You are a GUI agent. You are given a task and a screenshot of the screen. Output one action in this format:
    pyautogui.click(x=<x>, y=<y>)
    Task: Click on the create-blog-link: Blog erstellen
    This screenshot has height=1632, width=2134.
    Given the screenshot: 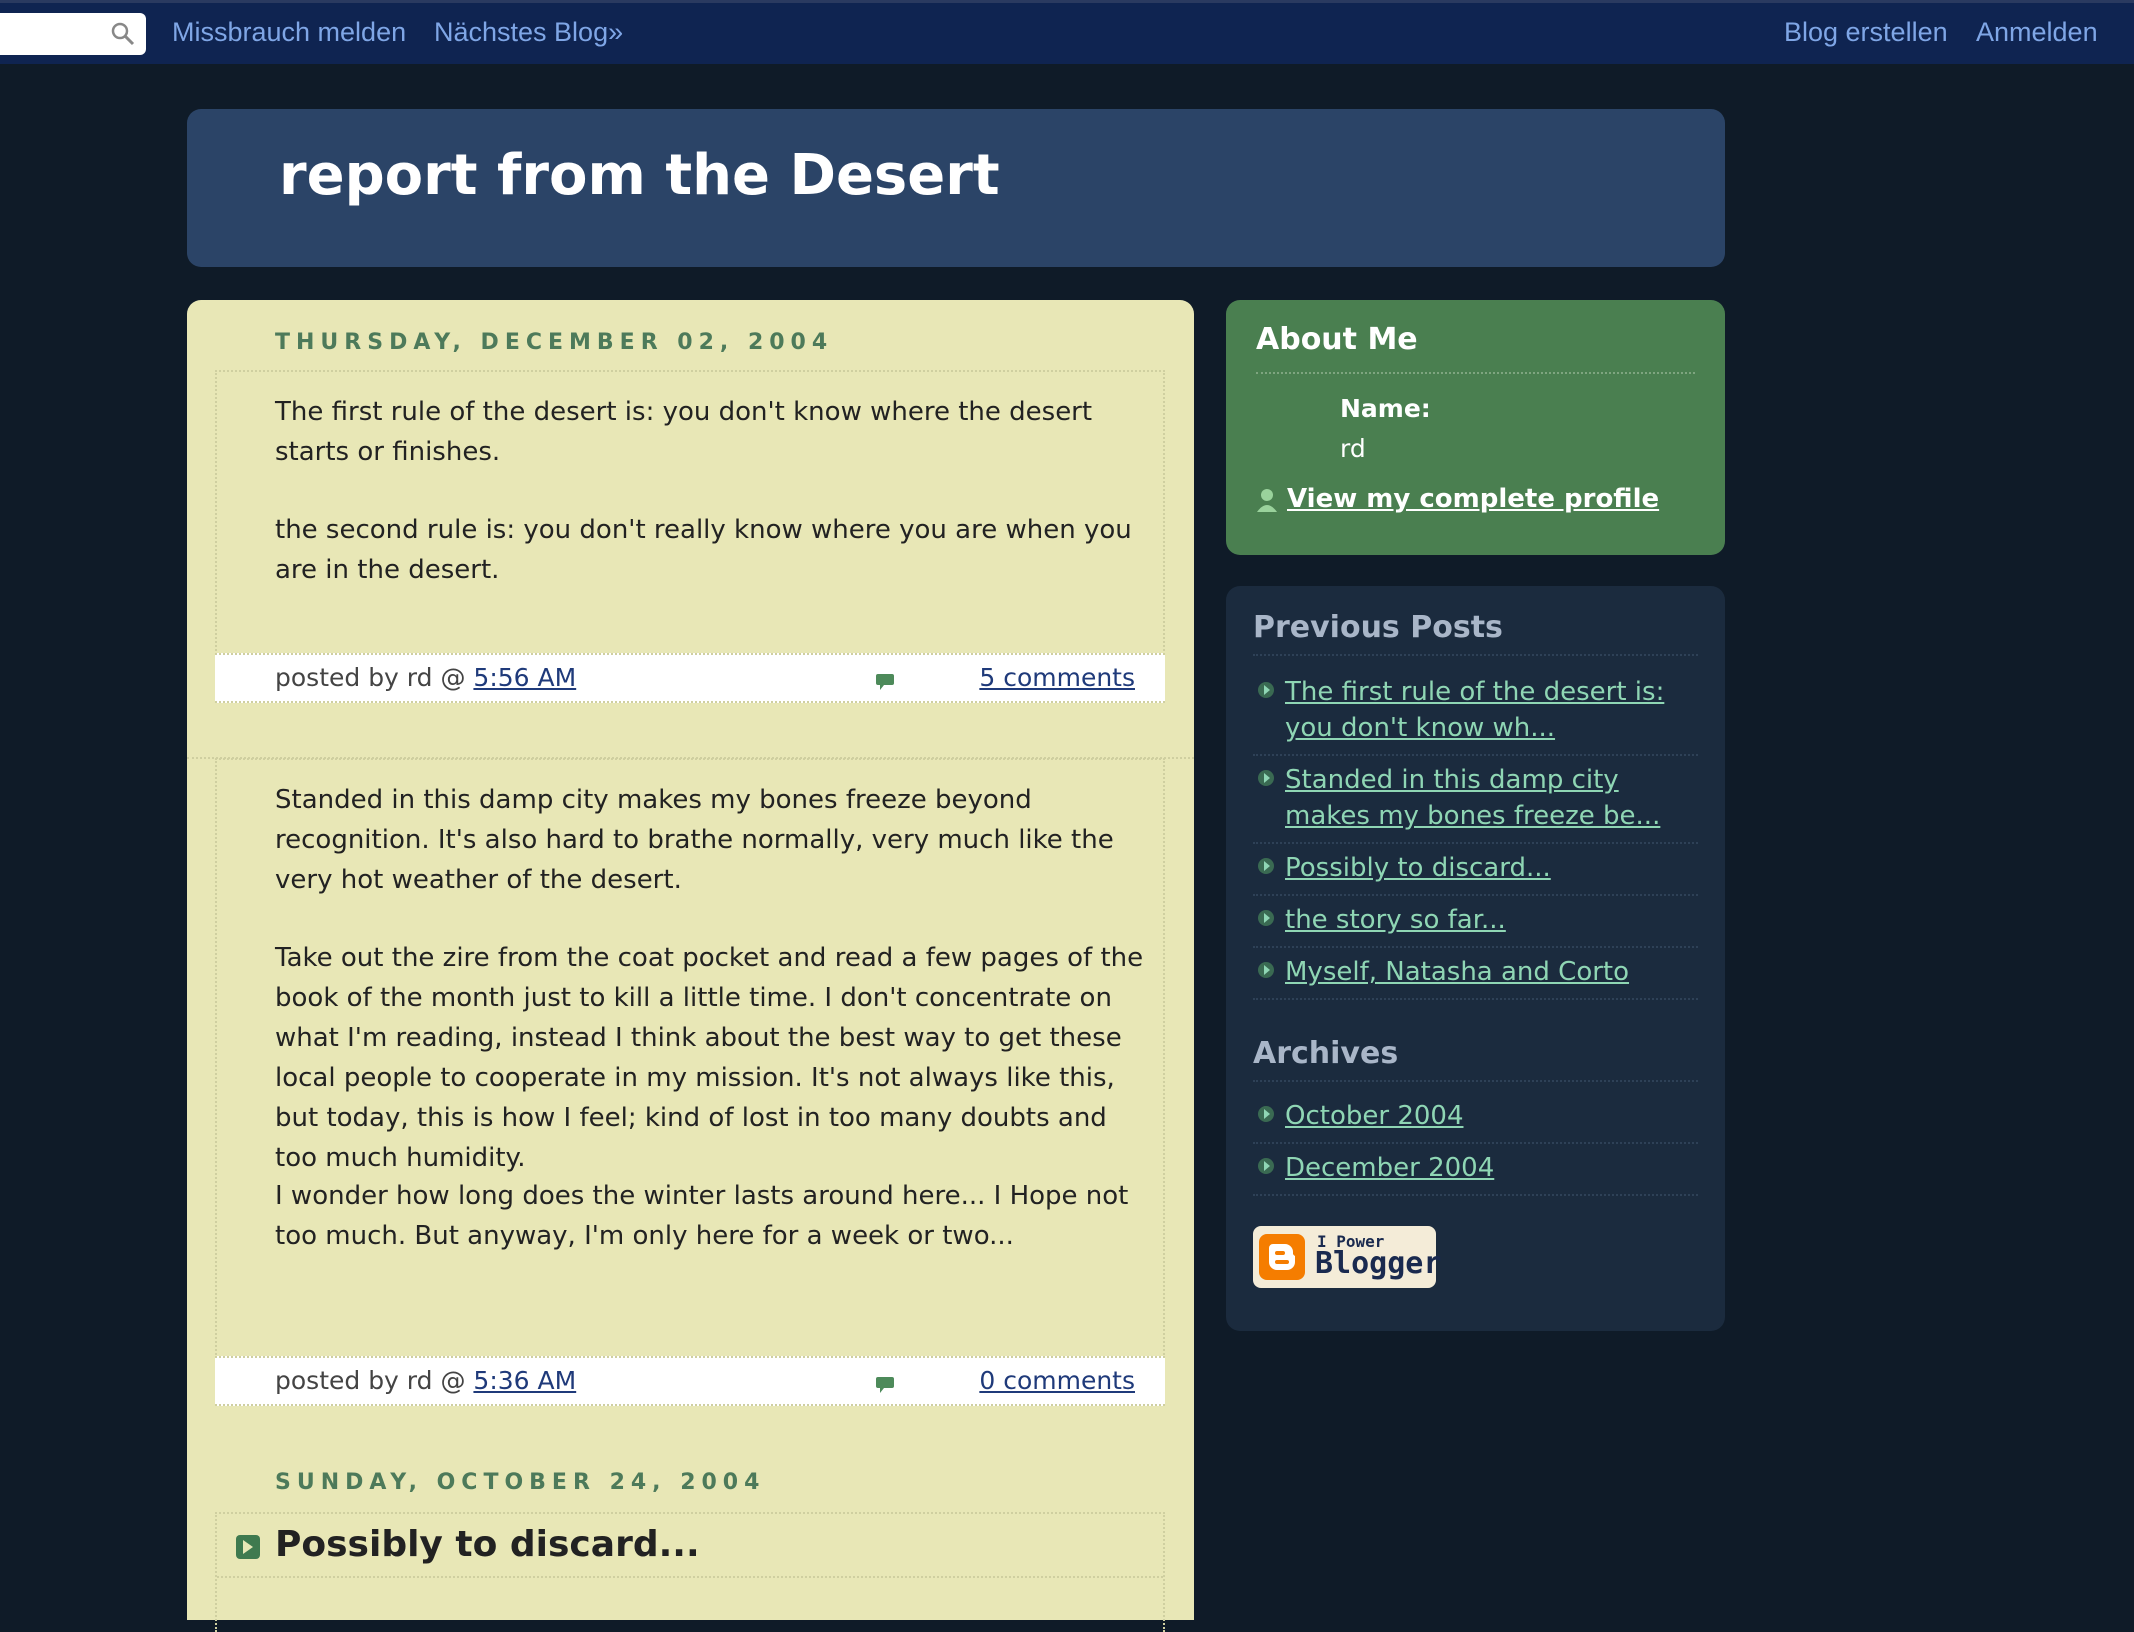 What is the action you would take?
    pyautogui.click(x=1866, y=32)
    